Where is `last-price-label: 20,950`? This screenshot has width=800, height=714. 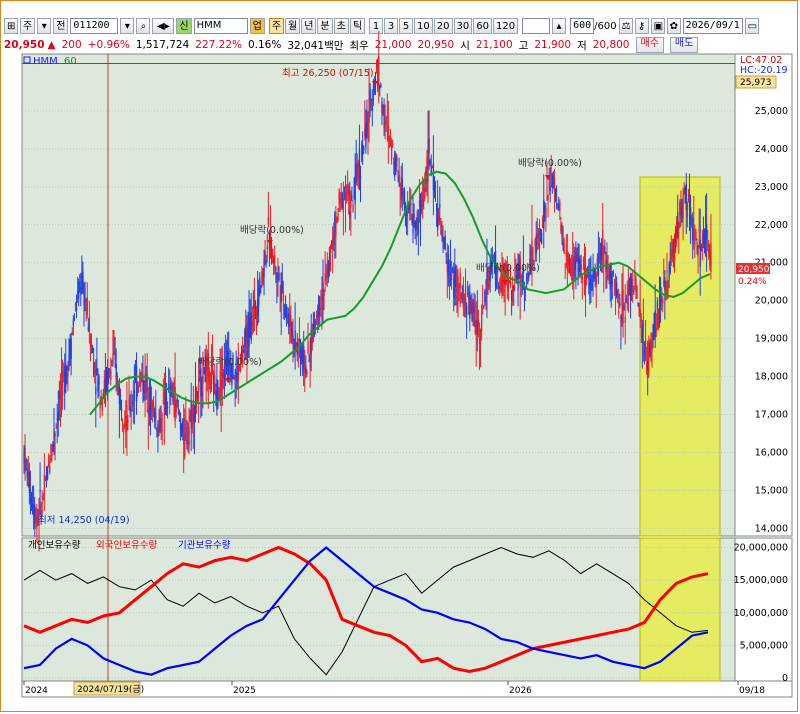
last-price-label: 20,950 is located at coordinates (754, 270).